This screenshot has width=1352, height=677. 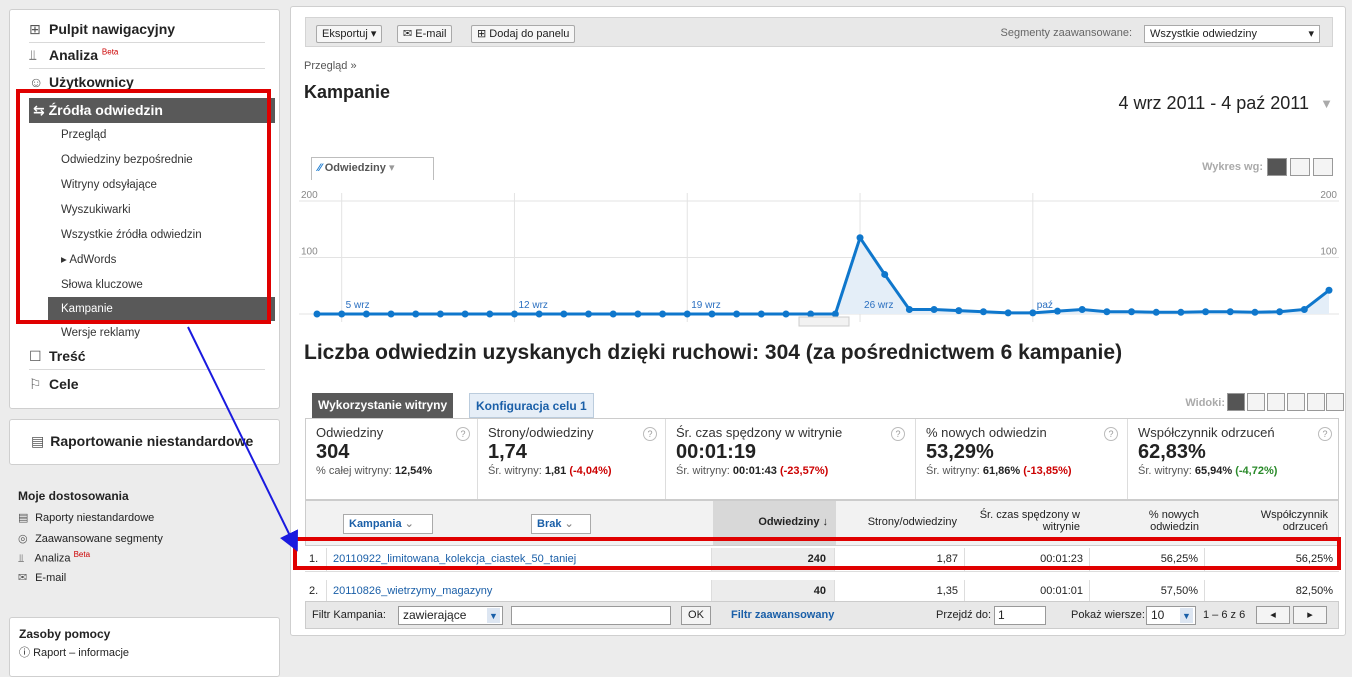 What do you see at coordinates (161, 185) in the screenshot?
I see `sidebar-item-witryny: Witryny odsyłające` at bounding box center [161, 185].